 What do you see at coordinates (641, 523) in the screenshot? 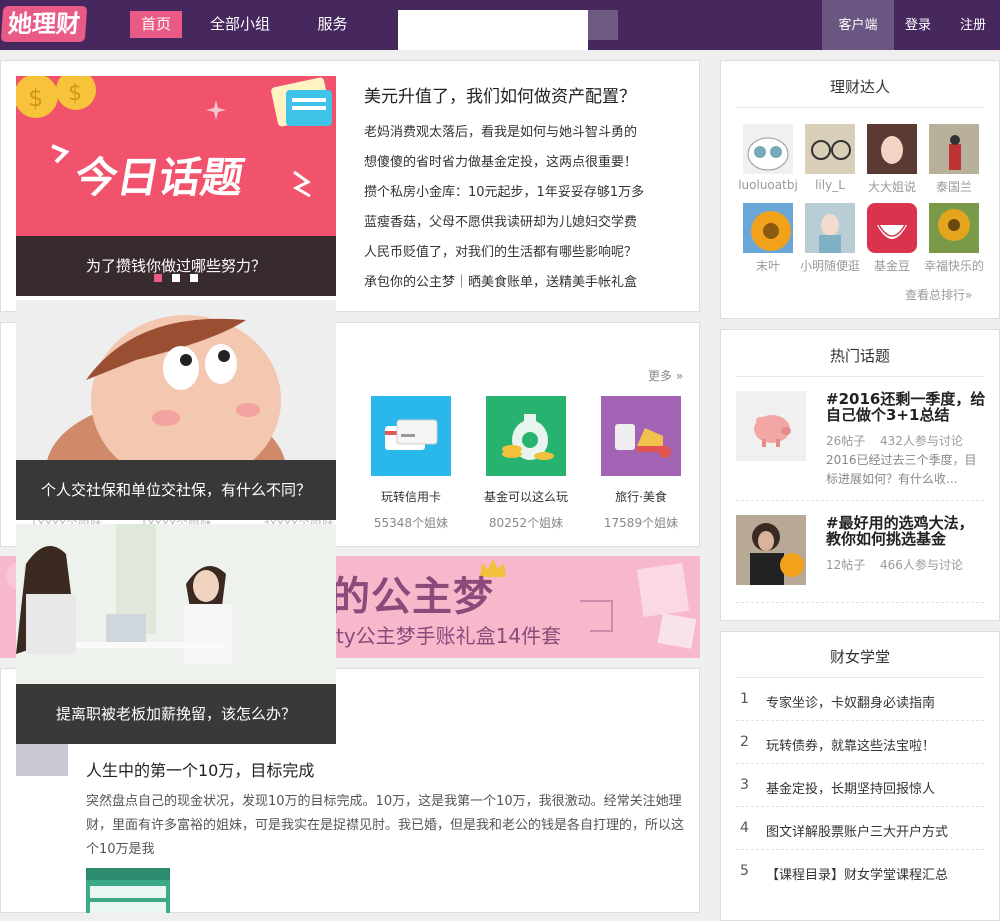
I see `group-count: 17589个姐妹` at bounding box center [641, 523].